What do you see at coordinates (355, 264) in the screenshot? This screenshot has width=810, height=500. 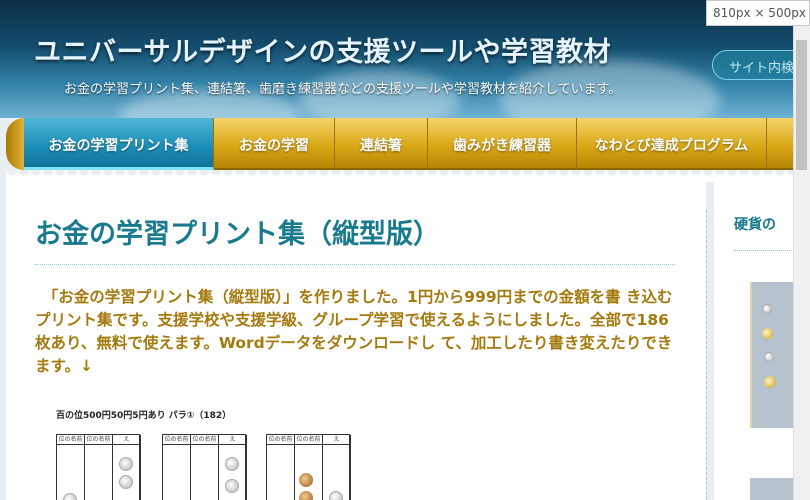 I see `title-divider` at bounding box center [355, 264].